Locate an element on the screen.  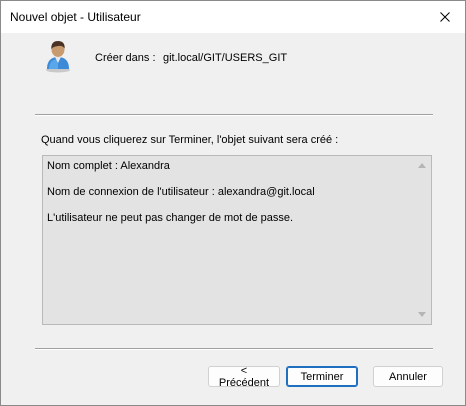
scroll-down-arrow-icon is located at coordinates (422, 314).